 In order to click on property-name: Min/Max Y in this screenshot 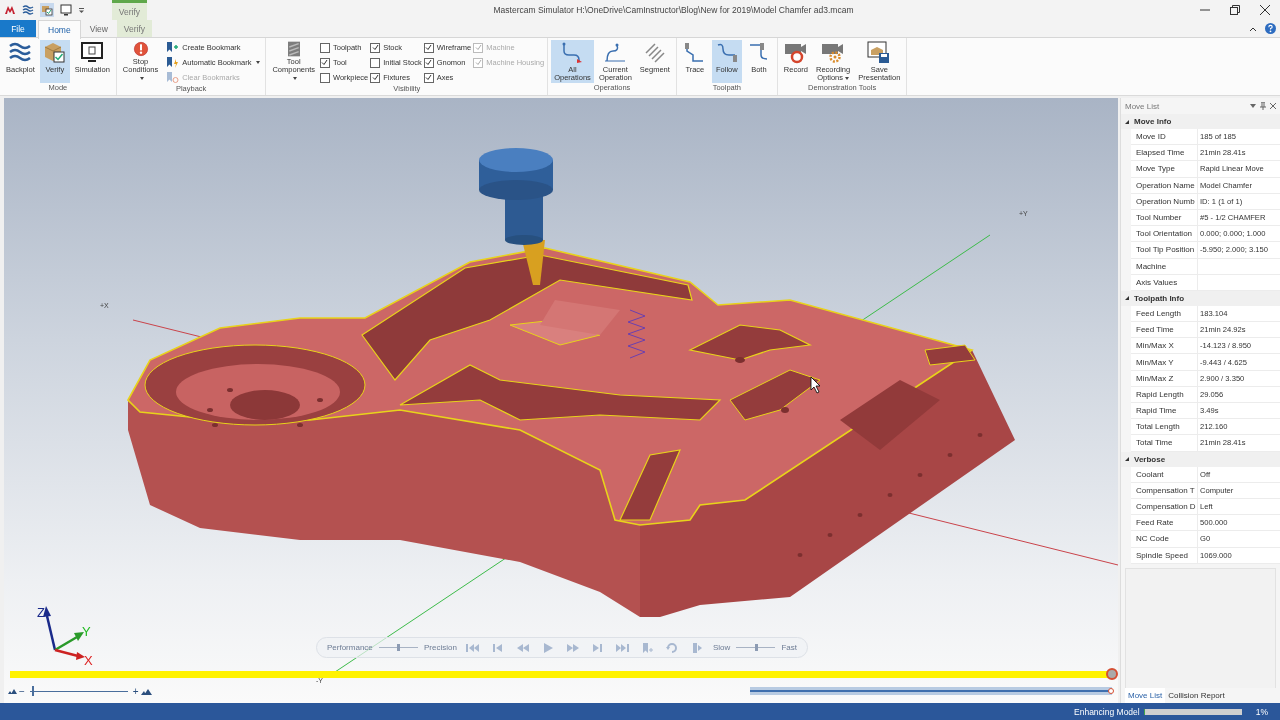, I will do `click(1164, 362)`.